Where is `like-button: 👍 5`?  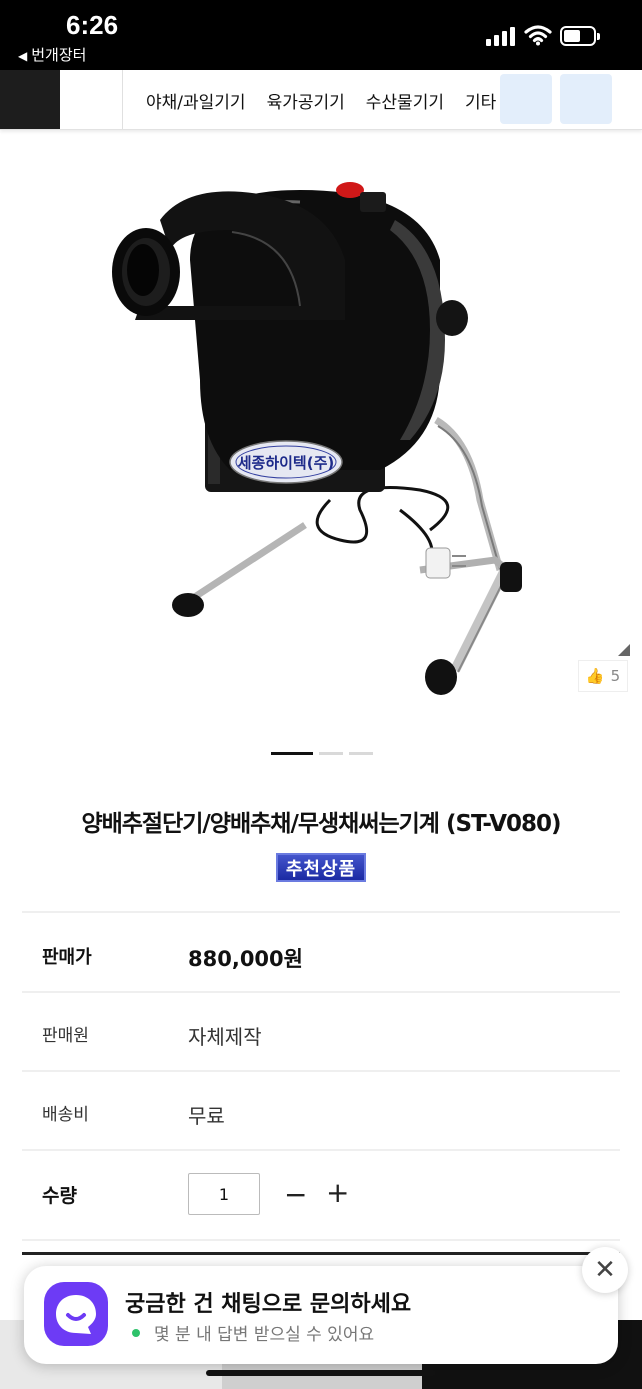 like-button: 👍 5 is located at coordinates (603, 676).